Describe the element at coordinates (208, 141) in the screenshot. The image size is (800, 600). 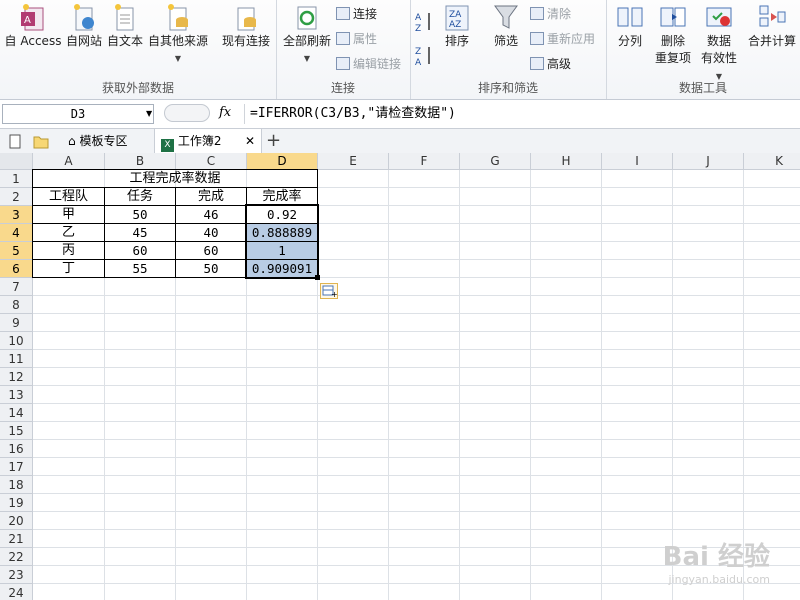
I see `tab-workbook2: X 工作簿2 ✕` at that location.